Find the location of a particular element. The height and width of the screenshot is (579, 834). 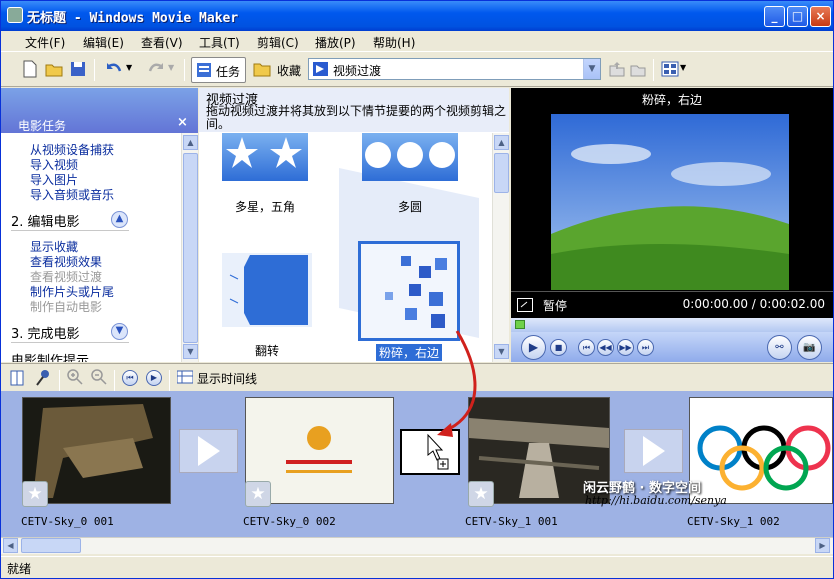

maximize-button: □ is located at coordinates (797, 16).